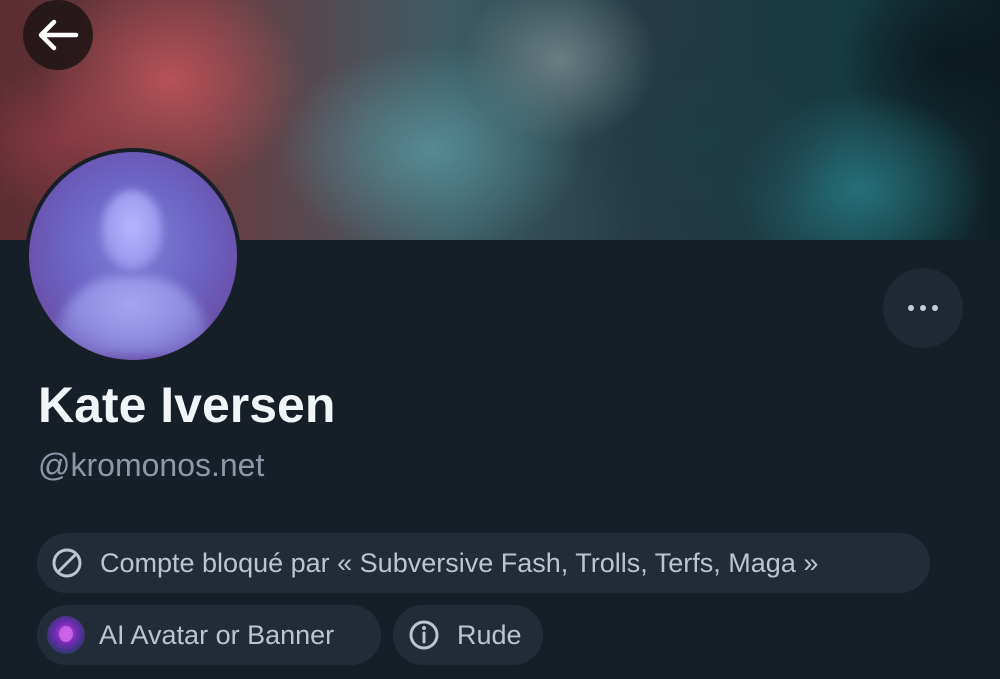 The height and width of the screenshot is (679, 1000). Describe the element at coordinates (424, 635) in the screenshot. I see `info-icon` at that location.